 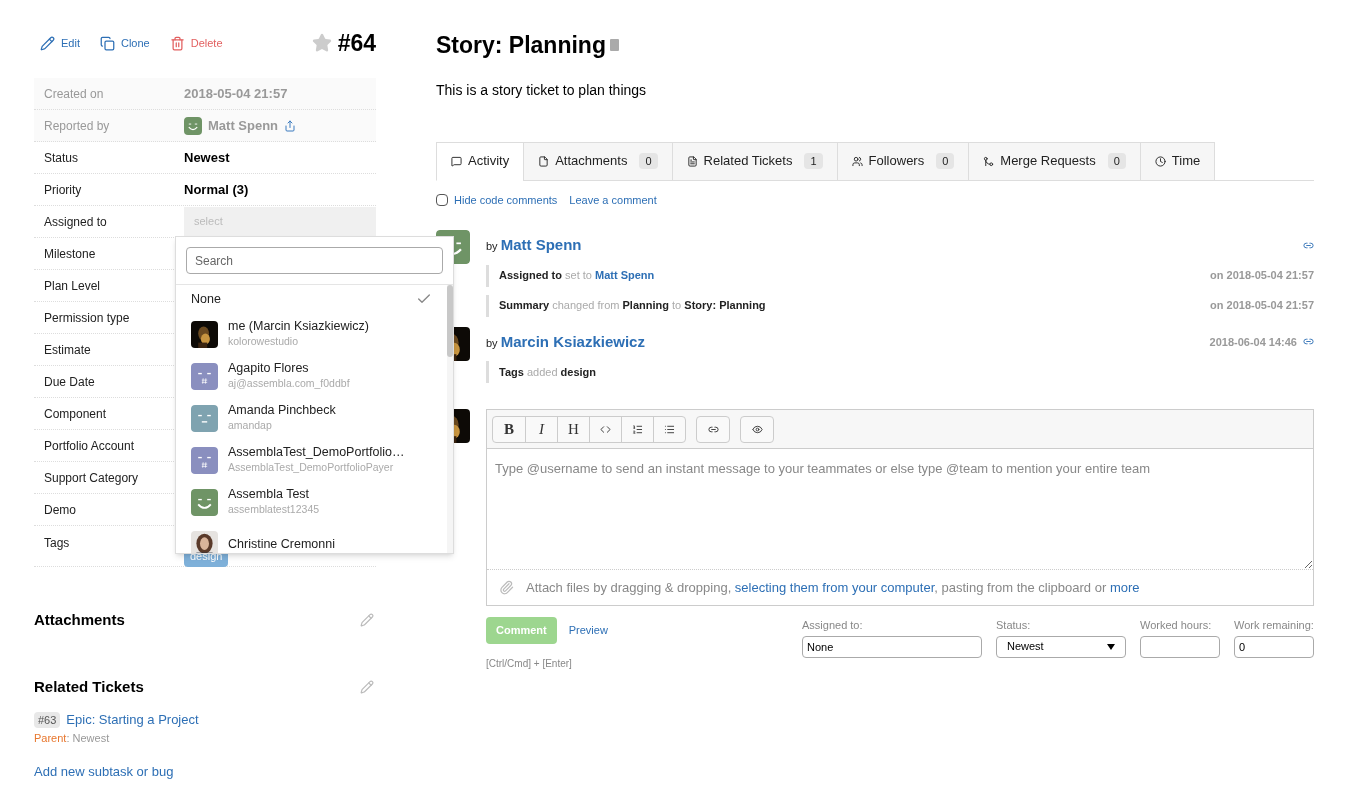 I want to click on field-label: Status, so click(x=61, y=158).